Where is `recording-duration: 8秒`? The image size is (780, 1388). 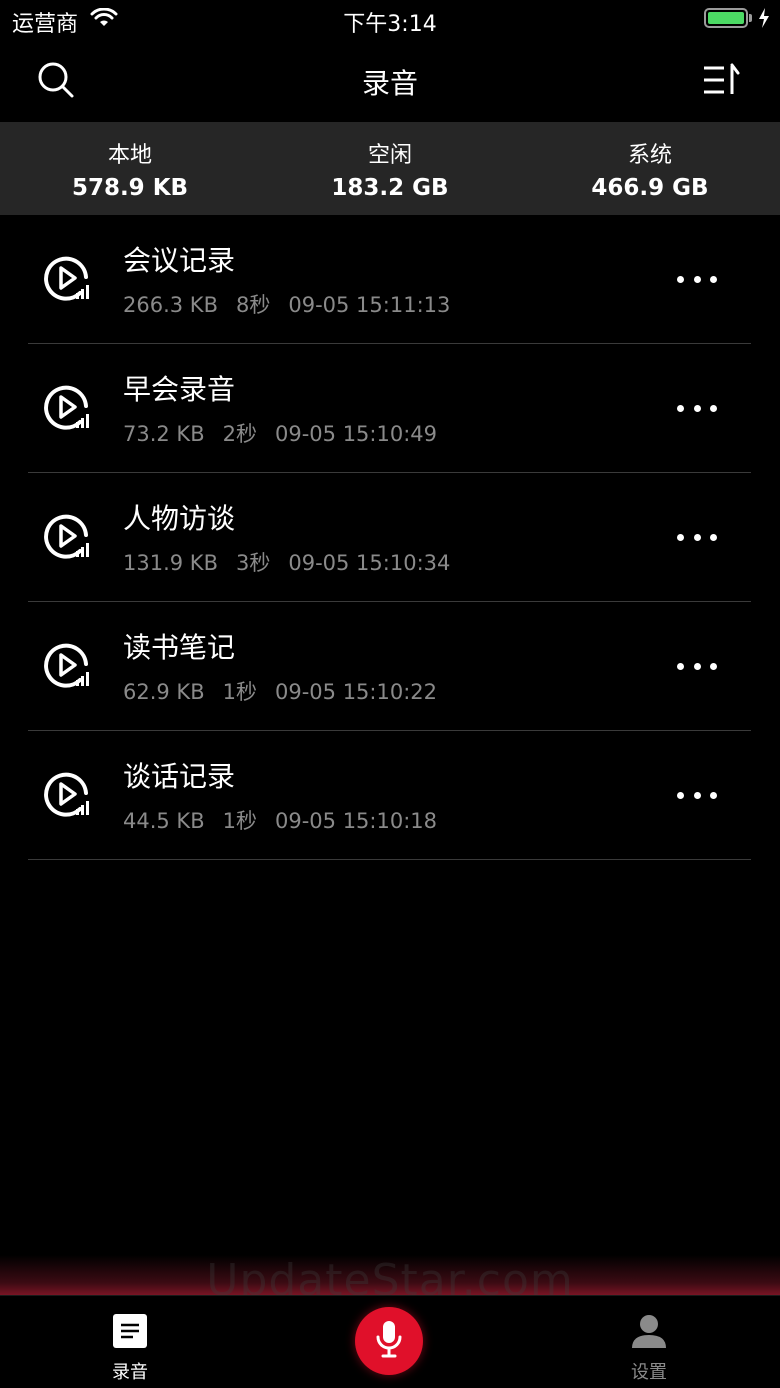 recording-duration: 8秒 is located at coordinates (253, 305).